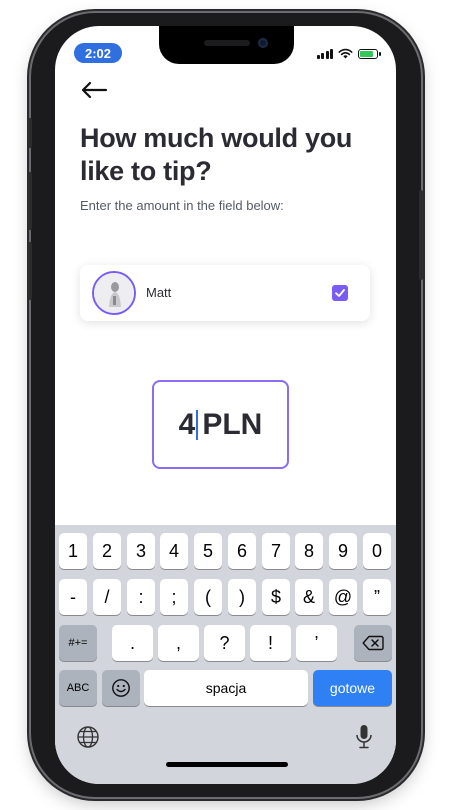 The width and height of the screenshot is (450, 810). I want to click on emoji-icon, so click(121, 688).